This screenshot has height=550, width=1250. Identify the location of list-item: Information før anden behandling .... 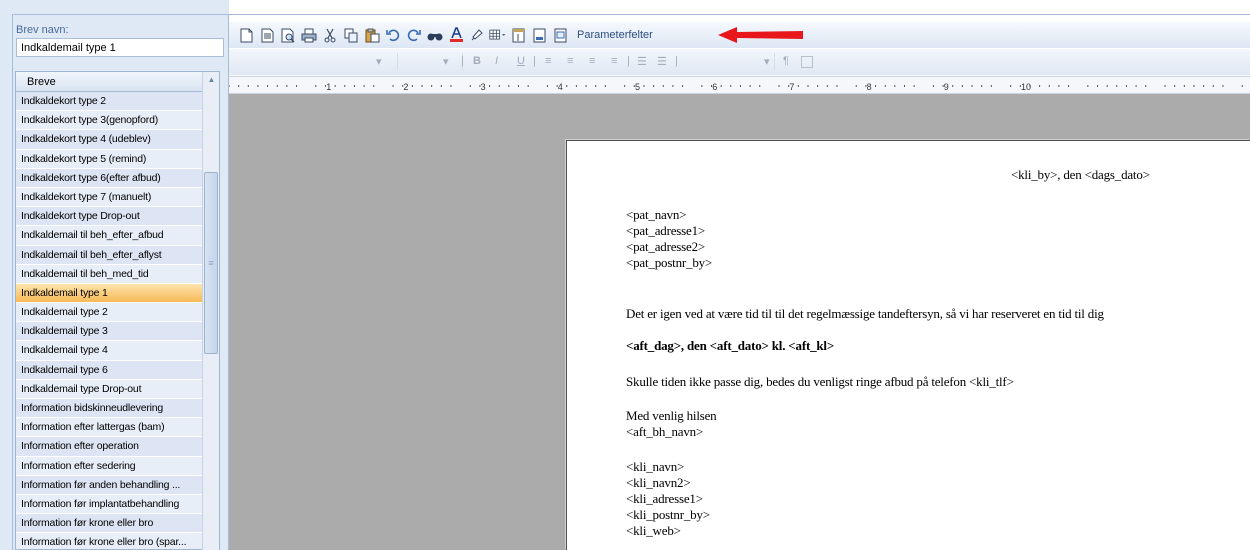
(117, 485).